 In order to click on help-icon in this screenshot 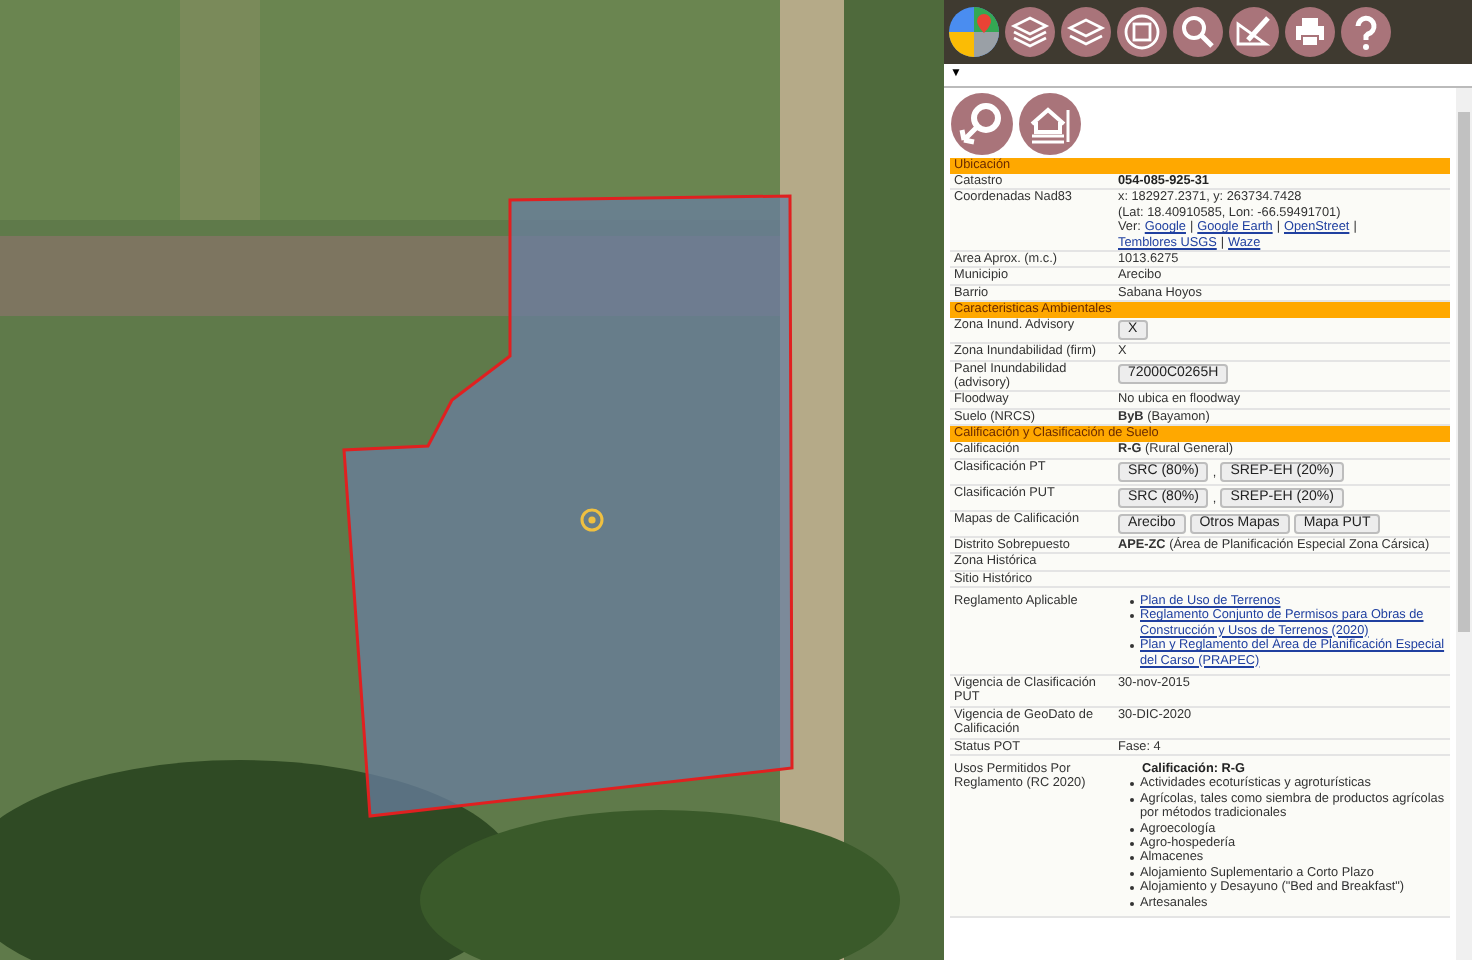, I will do `click(1366, 32)`.